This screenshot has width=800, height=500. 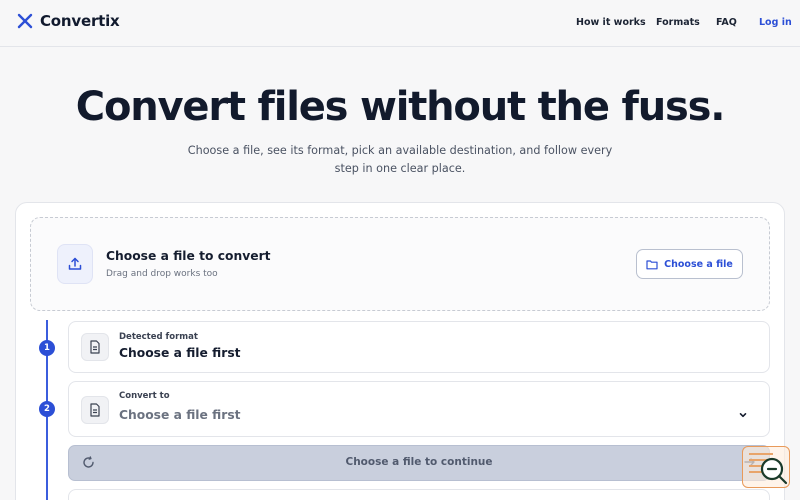 What do you see at coordinates (698, 264) in the screenshot?
I see `choose-file-label: Choose a file` at bounding box center [698, 264].